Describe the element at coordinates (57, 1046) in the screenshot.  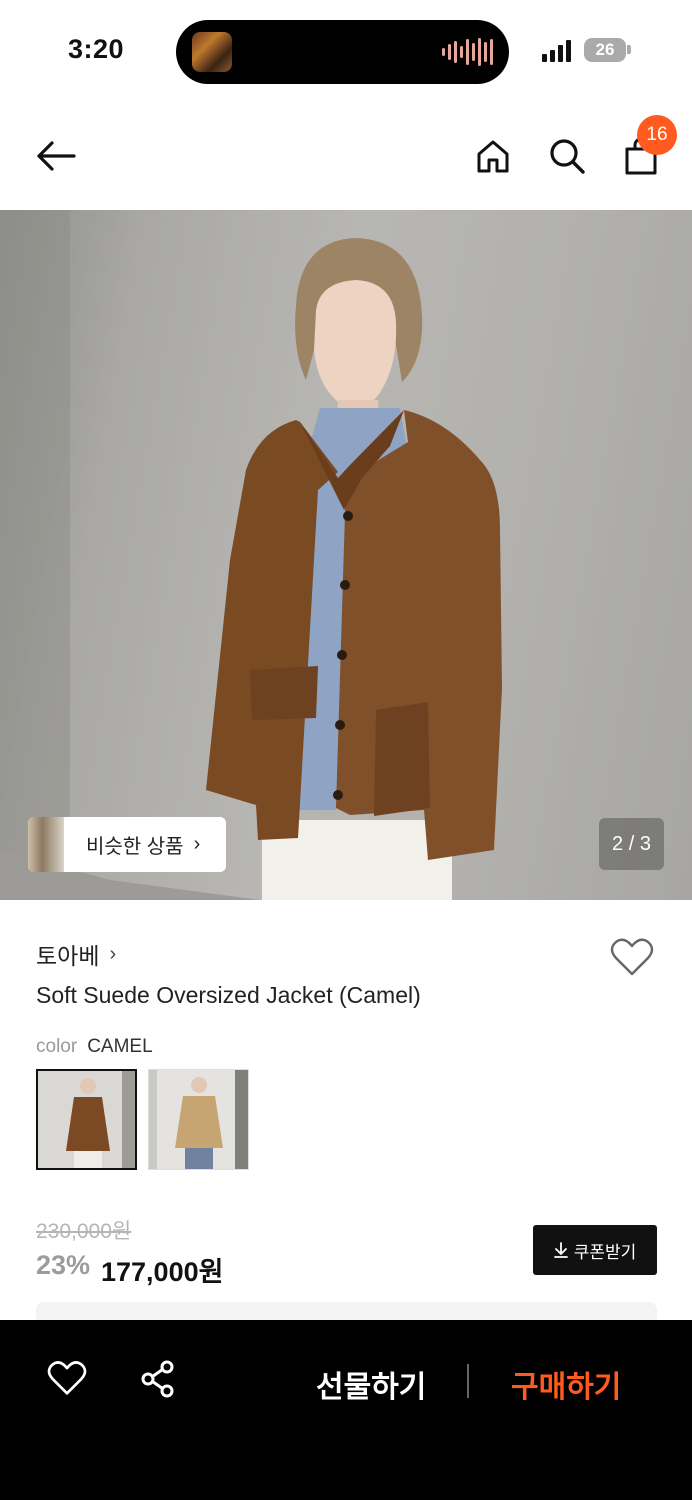
I see `color-key: color` at that location.